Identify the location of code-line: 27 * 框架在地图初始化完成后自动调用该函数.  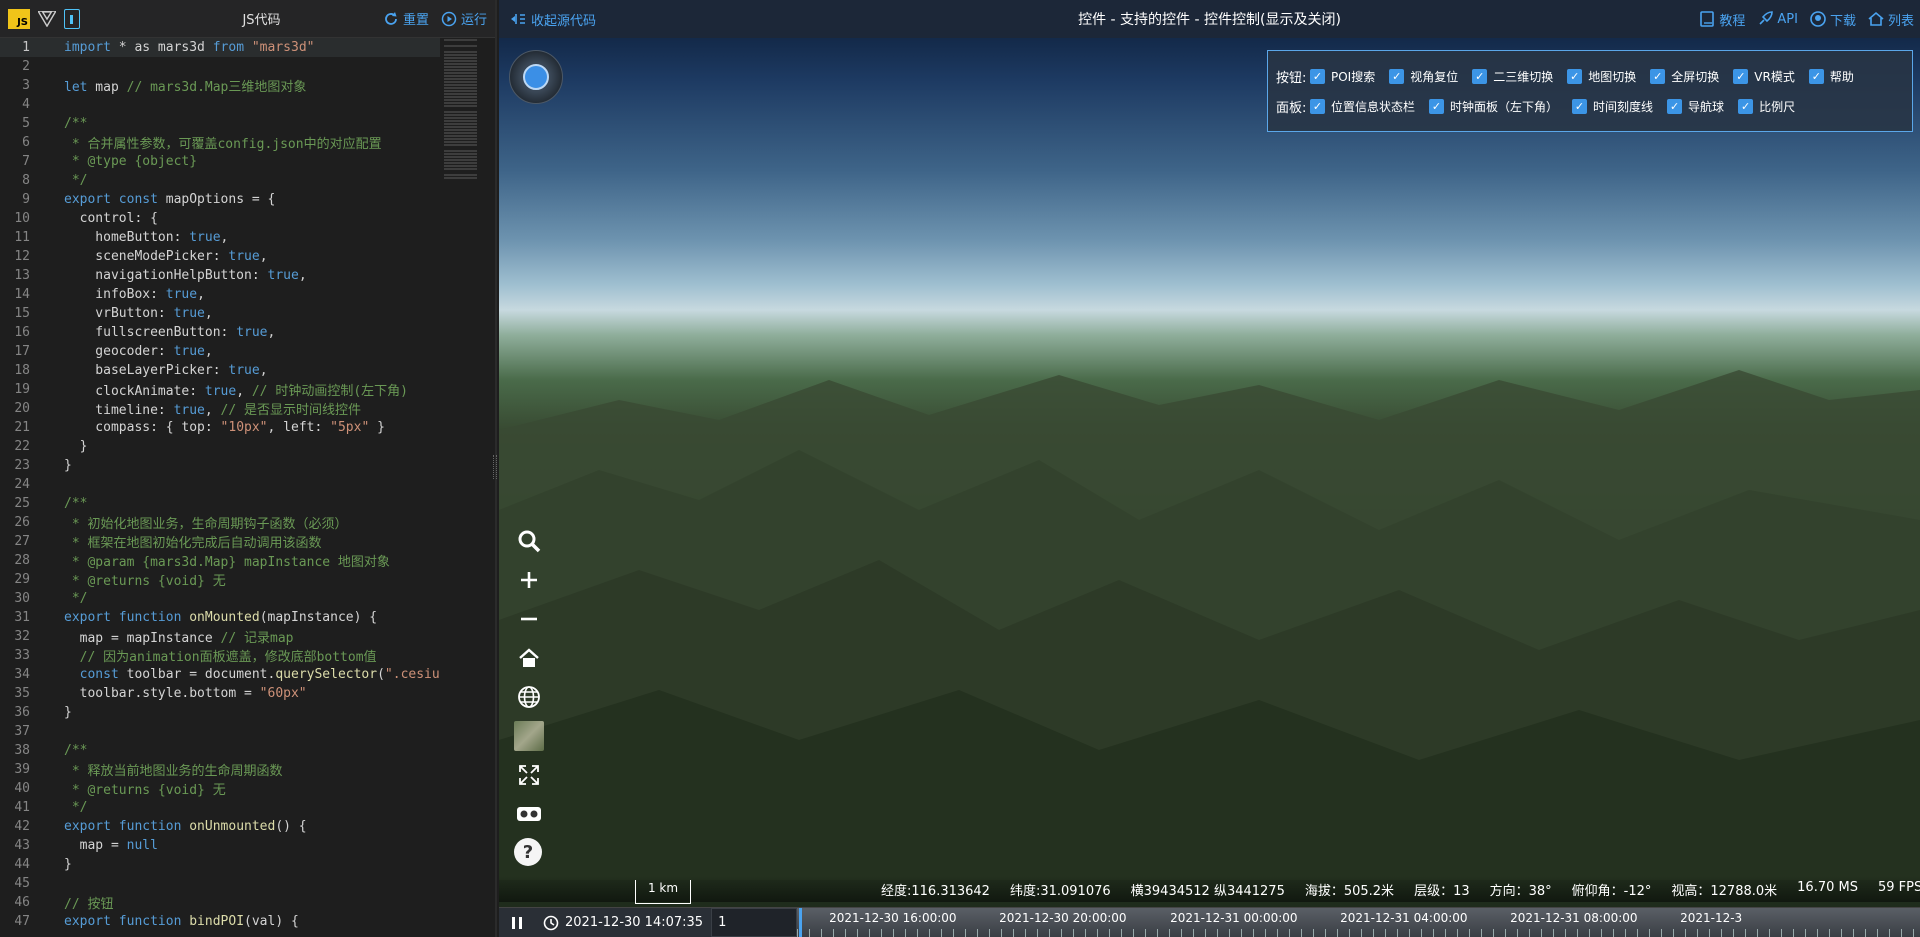
(220, 541).